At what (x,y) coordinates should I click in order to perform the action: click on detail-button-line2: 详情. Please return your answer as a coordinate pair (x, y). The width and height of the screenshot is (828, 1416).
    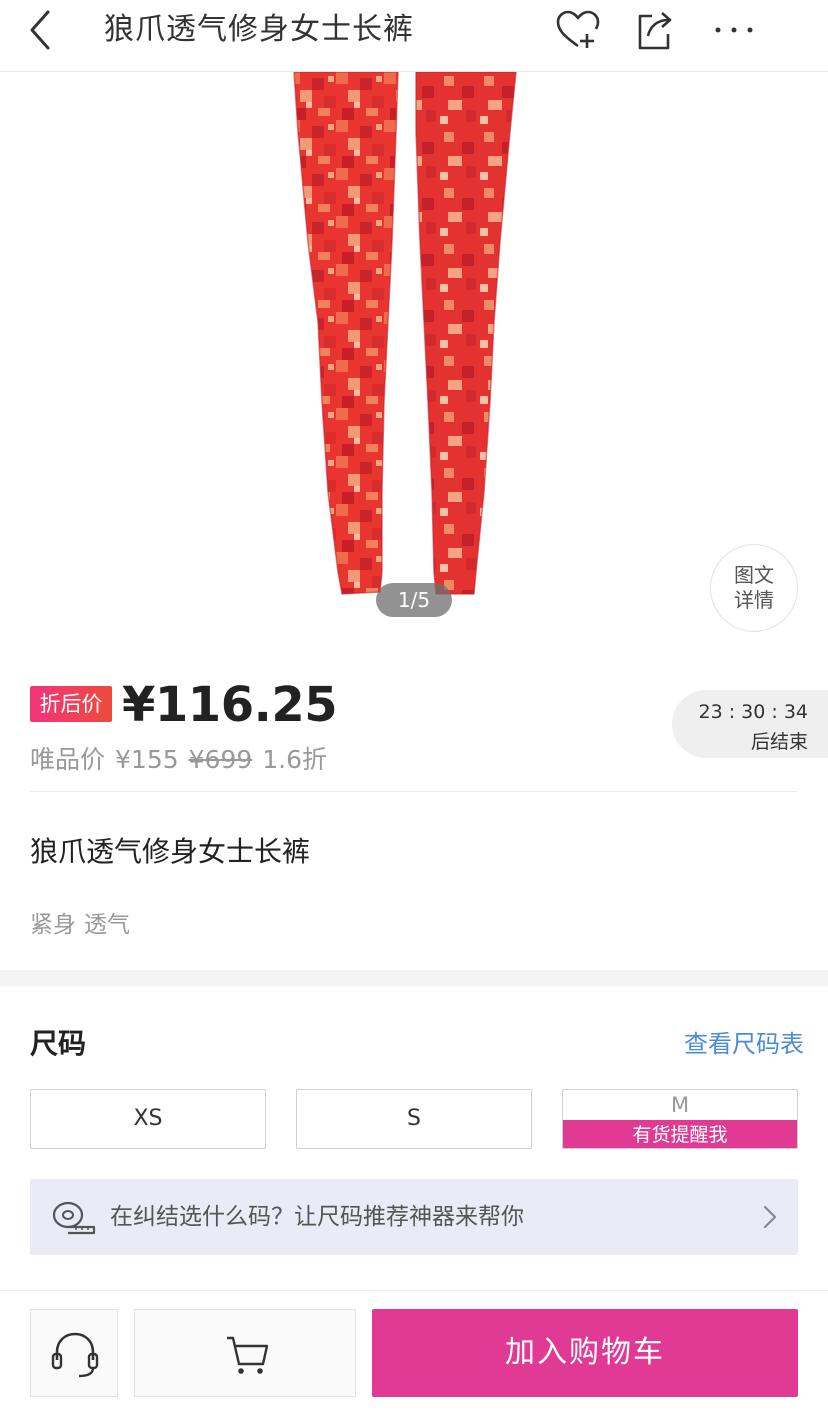
    Looking at the image, I should click on (754, 600).